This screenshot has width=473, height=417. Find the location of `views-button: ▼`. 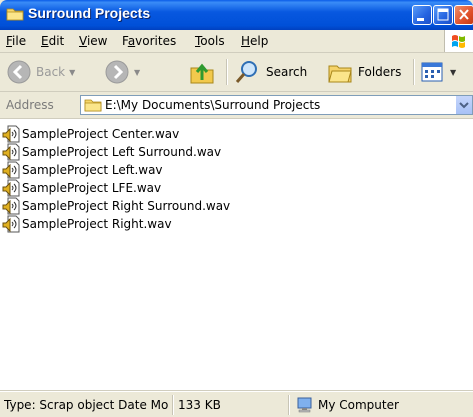

views-button: ▼ is located at coordinates (438, 72).